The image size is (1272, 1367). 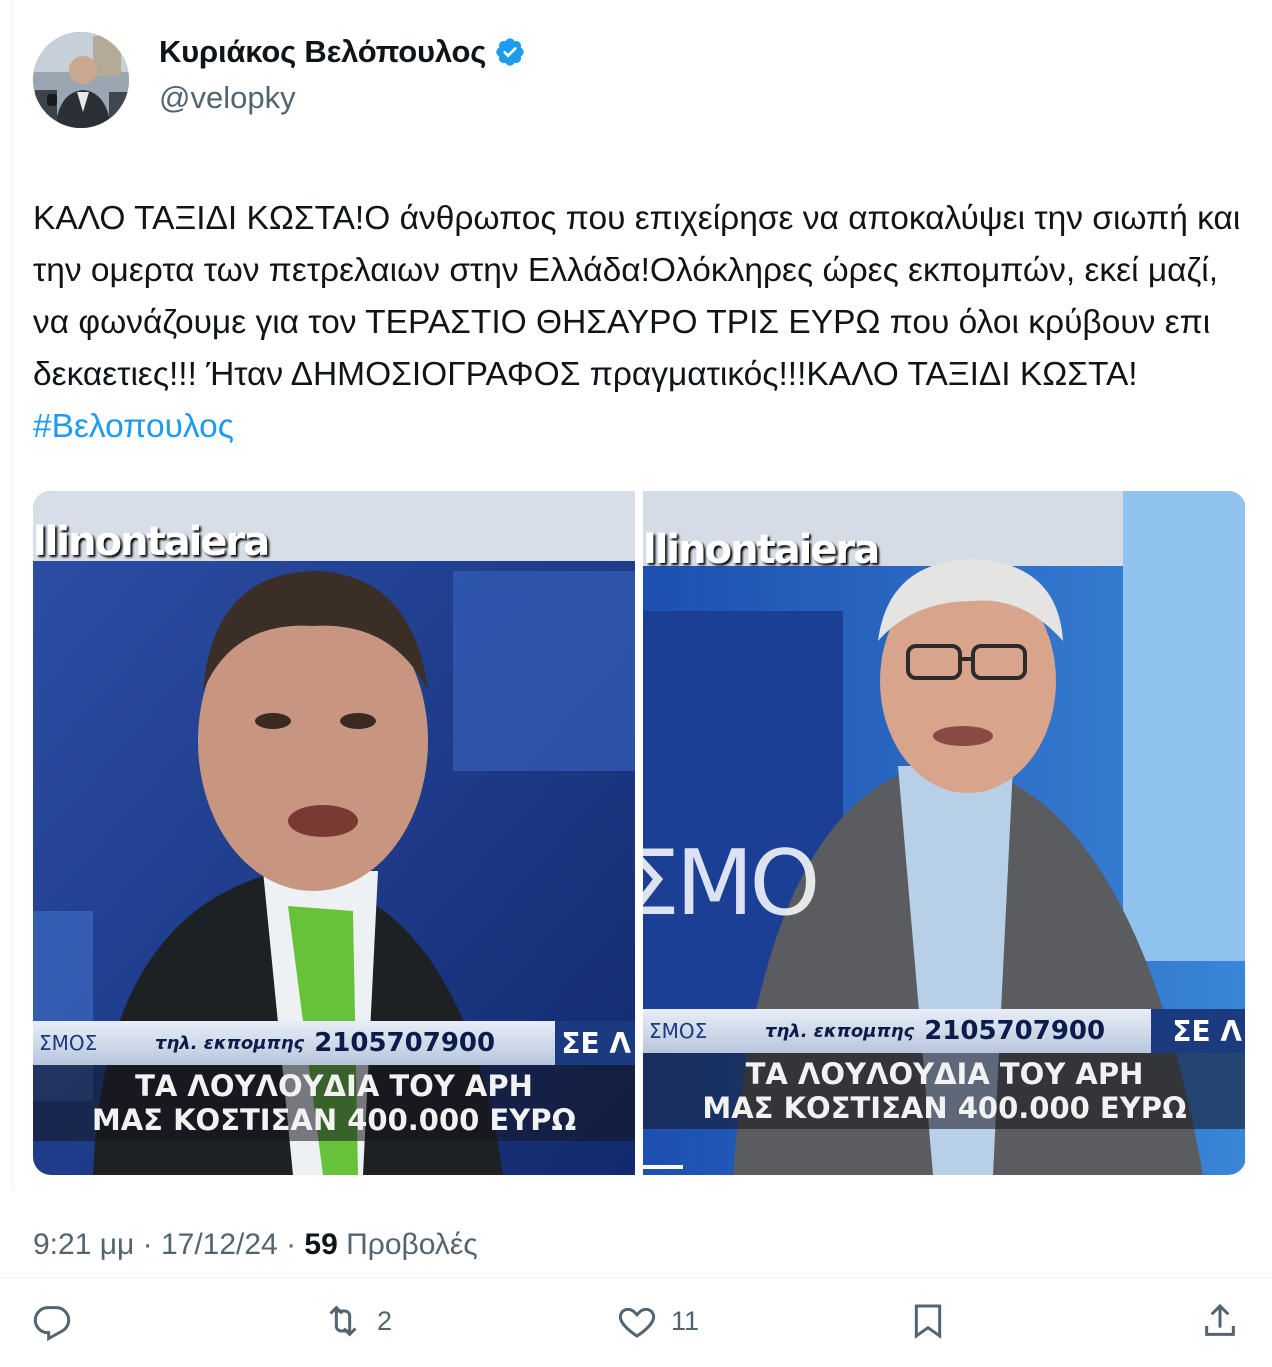 What do you see at coordinates (636, 1277) in the screenshot?
I see `frame-divider` at bounding box center [636, 1277].